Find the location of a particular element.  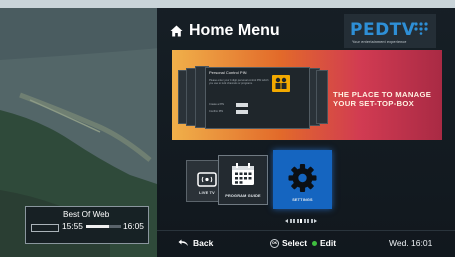

end-time: 16:05 is located at coordinates (133, 226).